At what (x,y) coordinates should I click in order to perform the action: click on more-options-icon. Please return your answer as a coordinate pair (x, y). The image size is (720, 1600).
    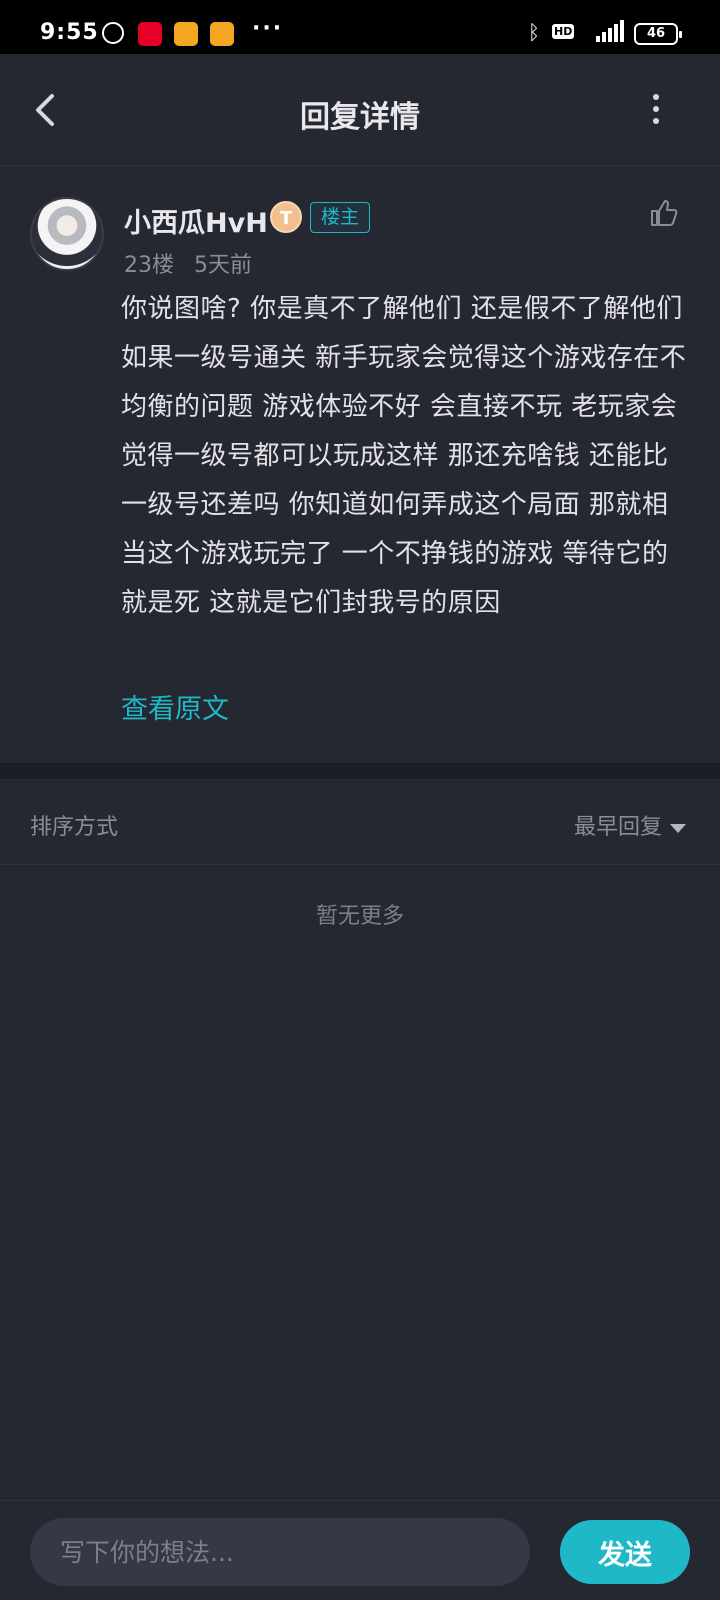
    Looking at the image, I should click on (656, 110).